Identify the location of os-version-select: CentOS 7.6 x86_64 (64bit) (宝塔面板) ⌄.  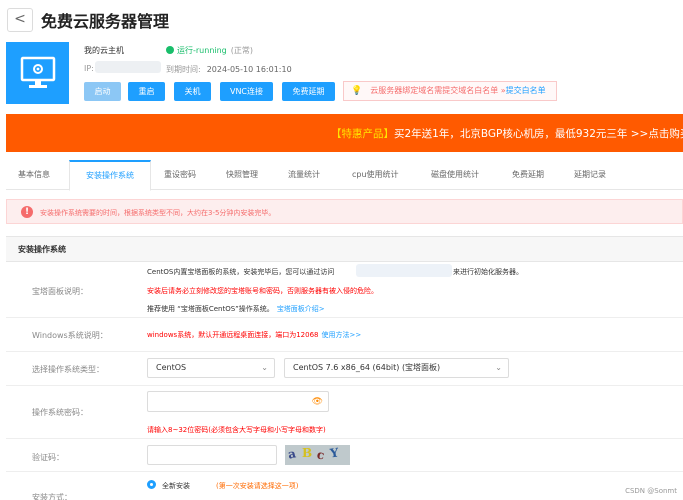
(396, 368).